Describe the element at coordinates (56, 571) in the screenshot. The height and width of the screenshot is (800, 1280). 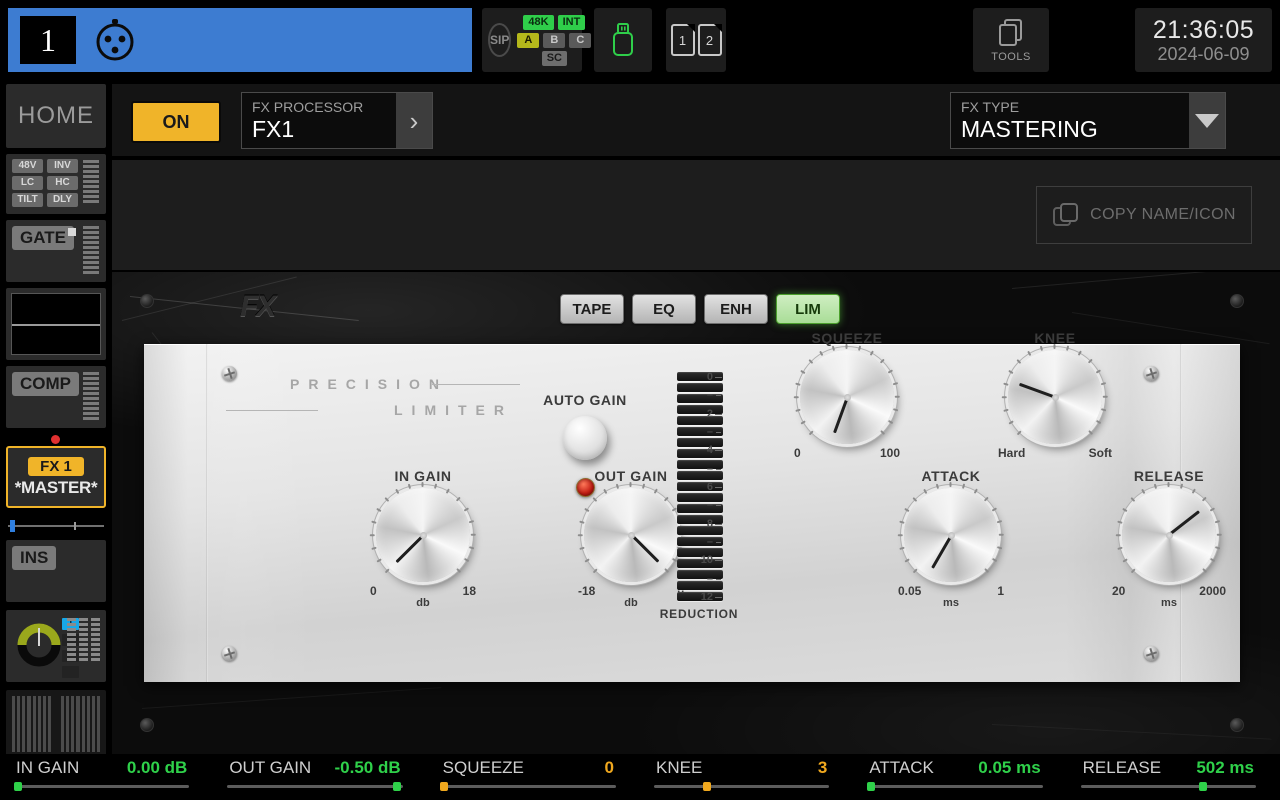
I see `sidebar-item-insert: INS` at that location.